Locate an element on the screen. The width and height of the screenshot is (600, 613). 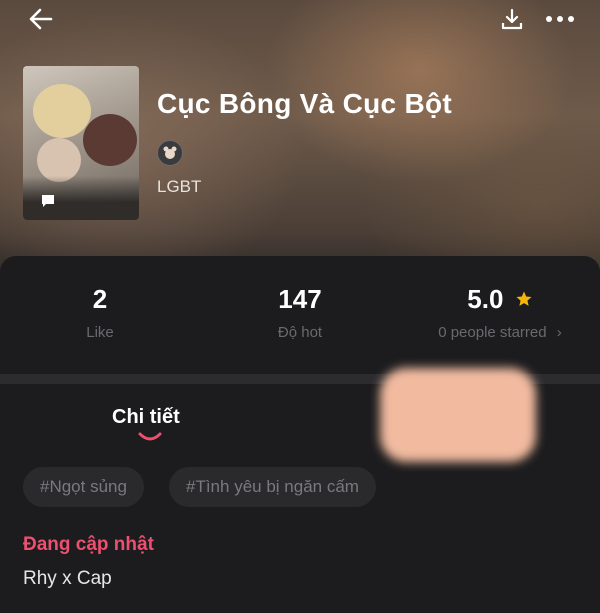
arrow-left-icon is located at coordinates (41, 19).